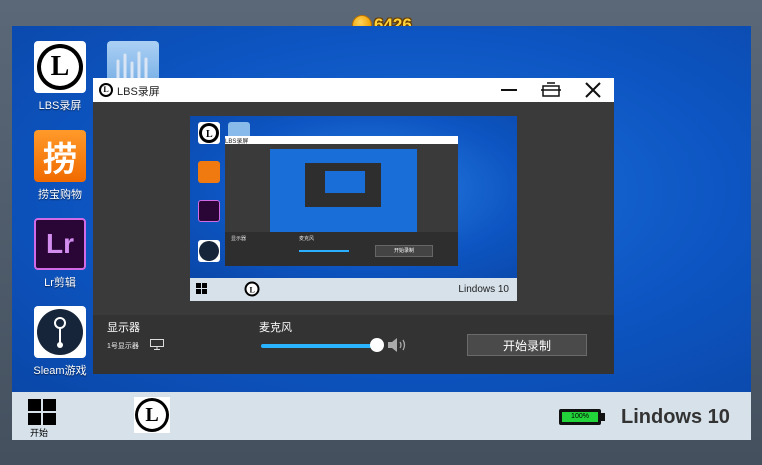 The width and height of the screenshot is (762, 465). What do you see at coordinates (60, 332) in the screenshot?
I see `sleam-icon` at bounding box center [60, 332].